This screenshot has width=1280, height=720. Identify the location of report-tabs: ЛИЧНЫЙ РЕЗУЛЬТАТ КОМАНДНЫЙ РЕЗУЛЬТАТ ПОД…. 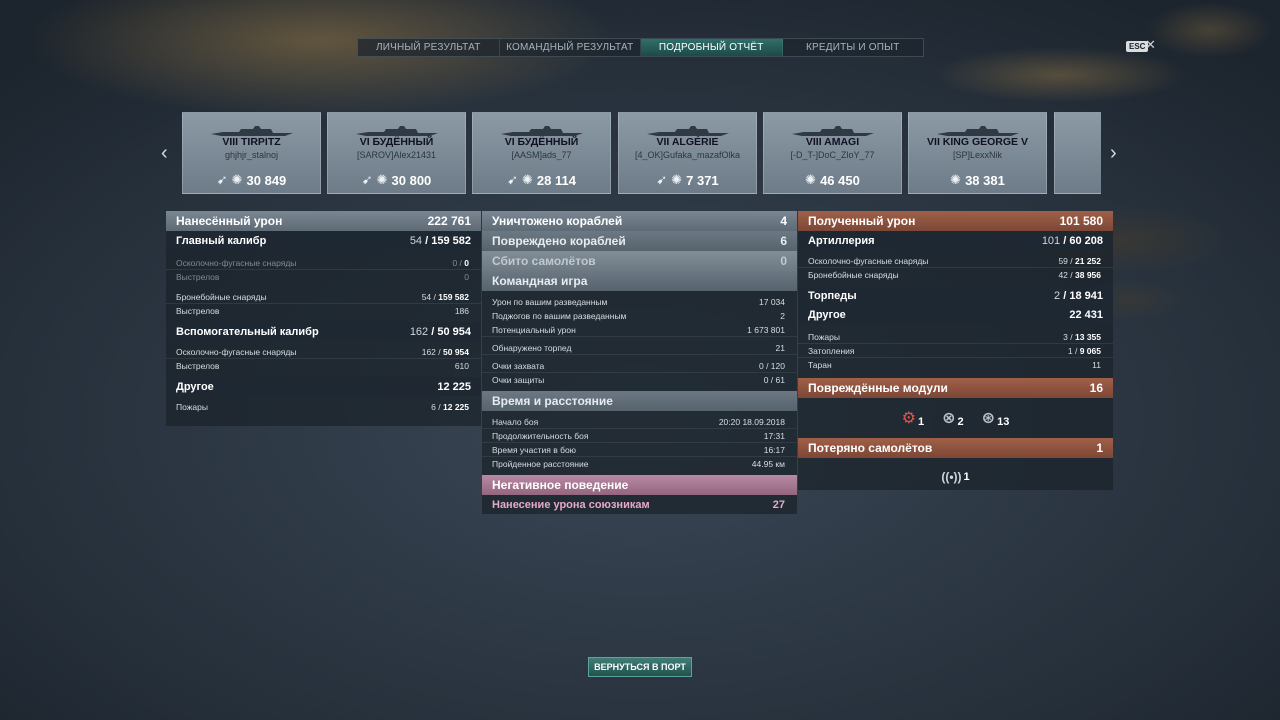
(640, 47).